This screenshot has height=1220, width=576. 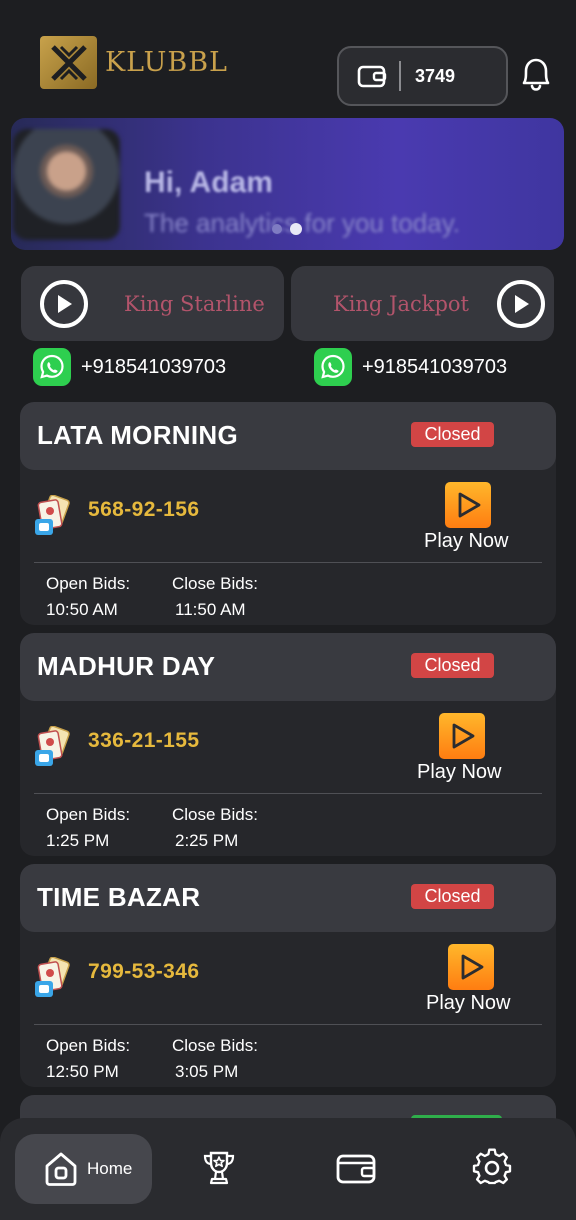 I want to click on carousel-dot, so click(x=277, y=229).